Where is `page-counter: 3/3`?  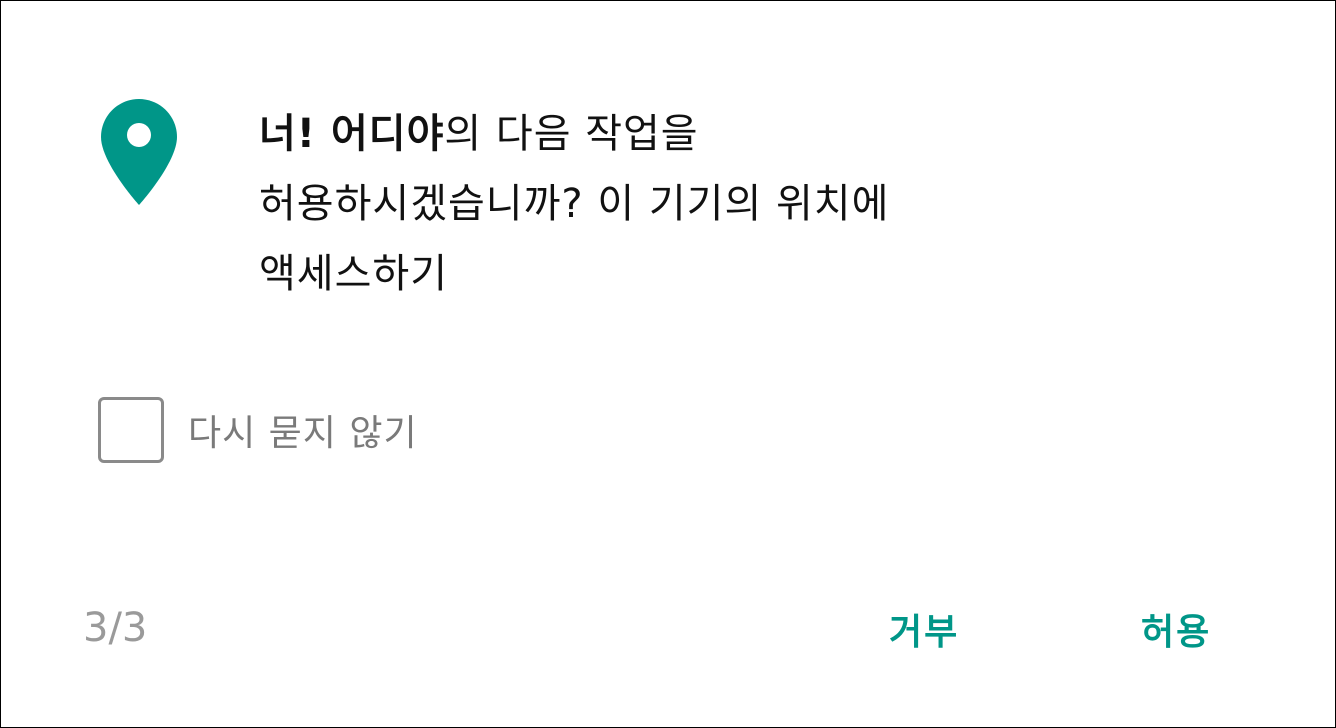 page-counter: 3/3 is located at coordinates (115, 628).